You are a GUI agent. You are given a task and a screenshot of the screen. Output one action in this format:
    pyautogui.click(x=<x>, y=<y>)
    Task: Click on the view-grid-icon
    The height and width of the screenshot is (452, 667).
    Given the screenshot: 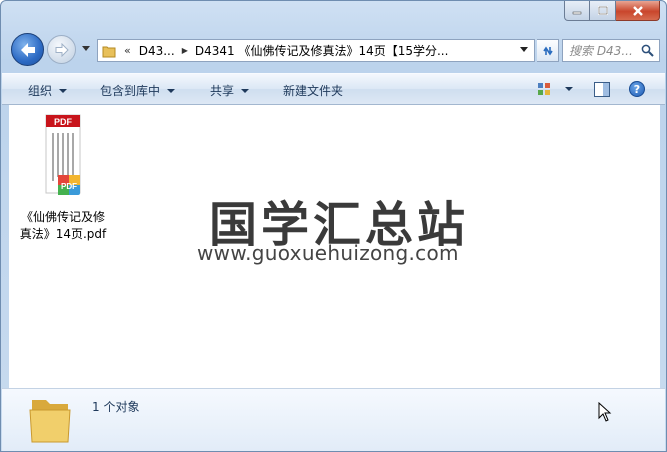 What is the action you would take?
    pyautogui.click(x=544, y=89)
    